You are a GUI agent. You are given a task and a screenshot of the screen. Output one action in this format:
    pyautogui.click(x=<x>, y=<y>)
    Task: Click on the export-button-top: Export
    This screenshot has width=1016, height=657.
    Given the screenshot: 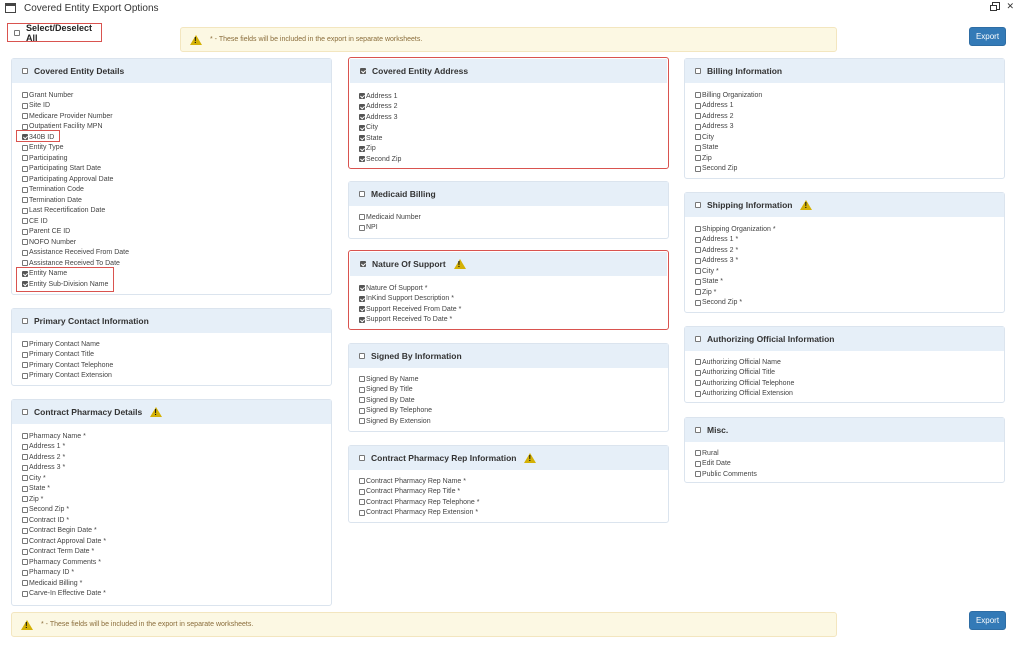 What is the action you would take?
    pyautogui.click(x=987, y=36)
    